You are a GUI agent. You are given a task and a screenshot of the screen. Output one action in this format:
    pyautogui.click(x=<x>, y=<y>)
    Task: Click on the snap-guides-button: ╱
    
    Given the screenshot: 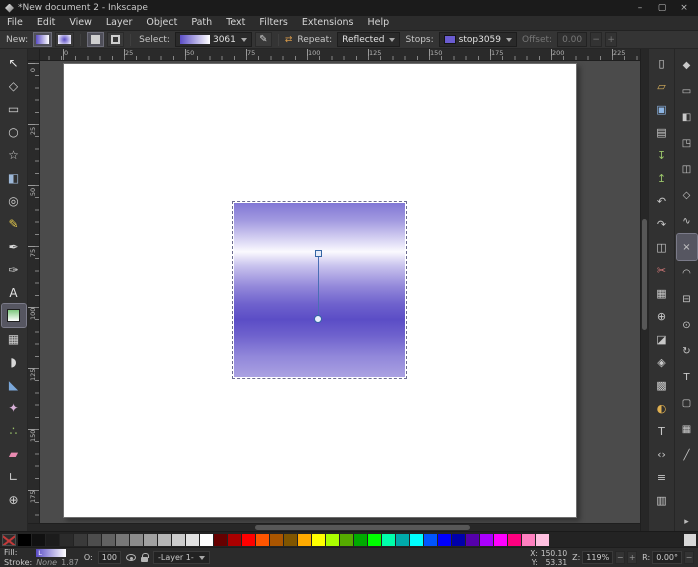 What is the action you would take?
    pyautogui.click(x=687, y=455)
    